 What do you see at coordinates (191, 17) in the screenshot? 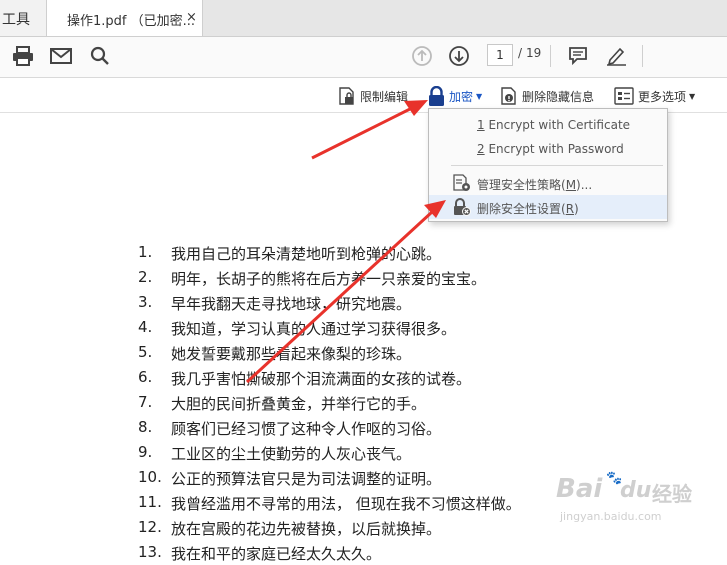
I see `close-icon: ×` at bounding box center [191, 17].